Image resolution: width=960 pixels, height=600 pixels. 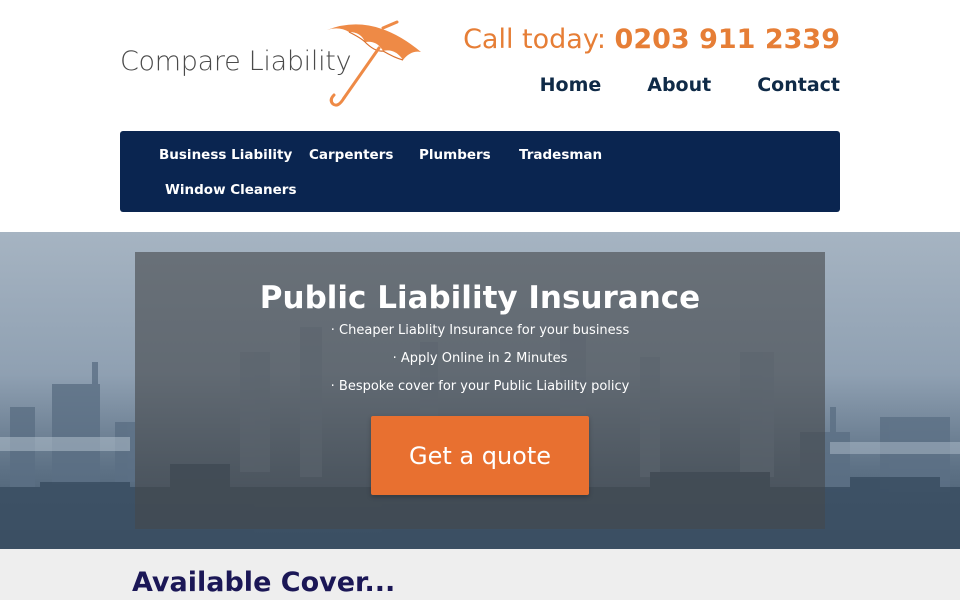 What do you see at coordinates (480, 298) in the screenshot?
I see `hero-title: Public Liability Insurance` at bounding box center [480, 298].